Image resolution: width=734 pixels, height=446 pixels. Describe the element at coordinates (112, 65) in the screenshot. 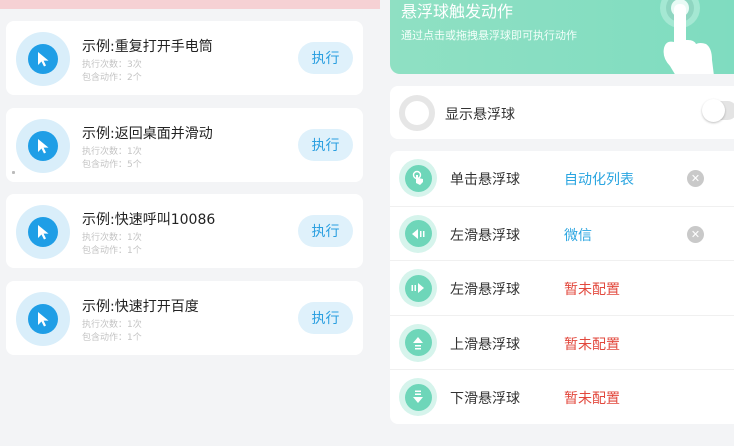

I see `task-exec-count: 执行次数：3次` at that location.